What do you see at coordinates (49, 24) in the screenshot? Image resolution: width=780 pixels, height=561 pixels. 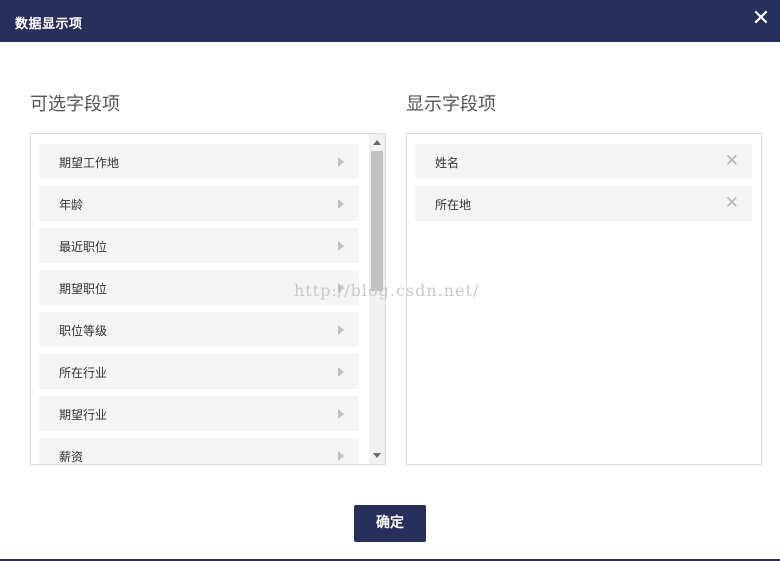 I see `dialog-title: 数据显示项` at bounding box center [49, 24].